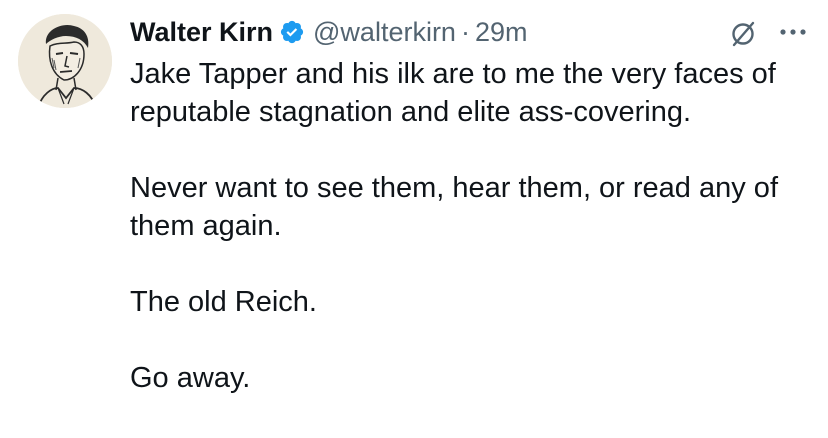  Describe the element at coordinates (292, 32) in the screenshot. I see `verified-badge-icon` at that location.